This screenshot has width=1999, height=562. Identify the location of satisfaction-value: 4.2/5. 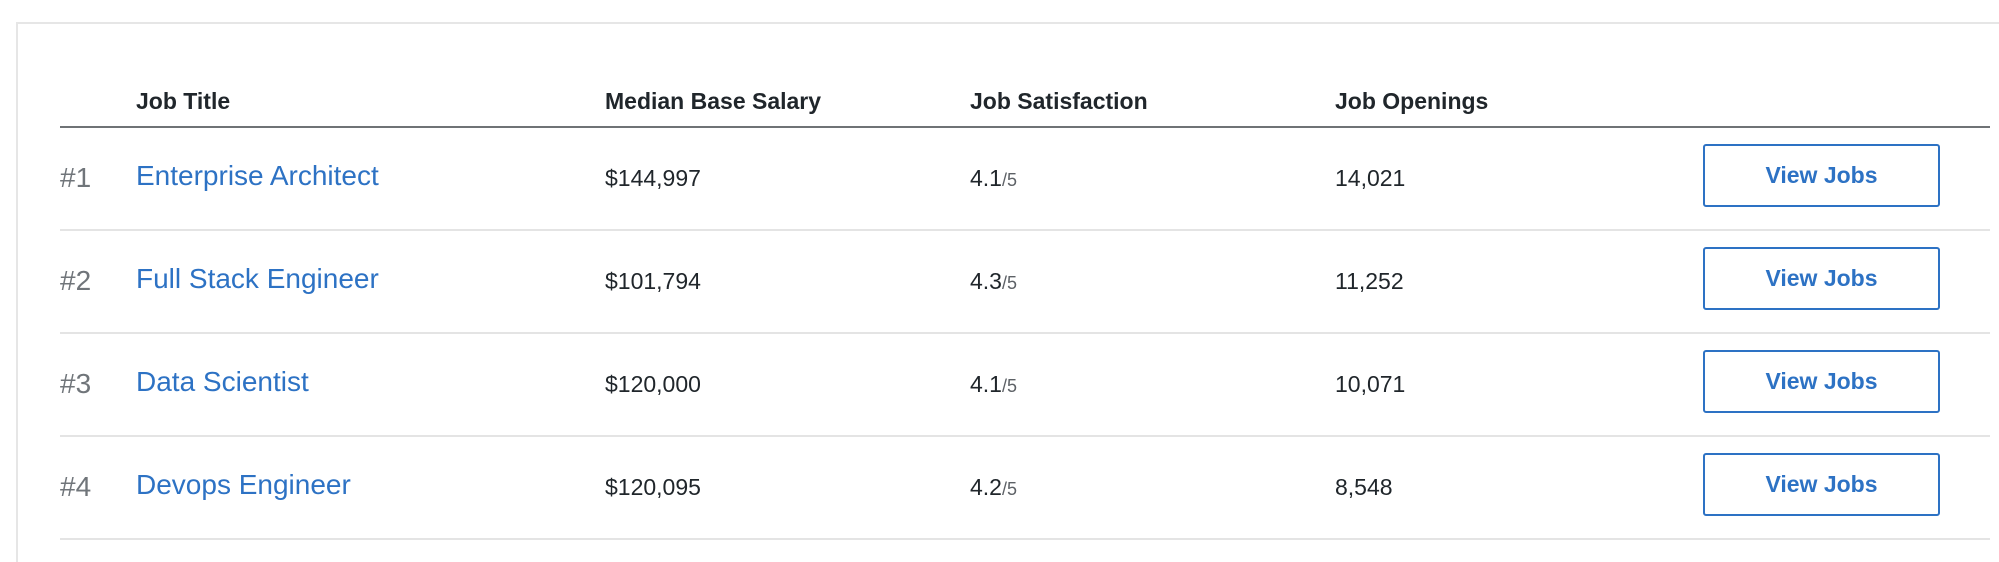
(993, 487).